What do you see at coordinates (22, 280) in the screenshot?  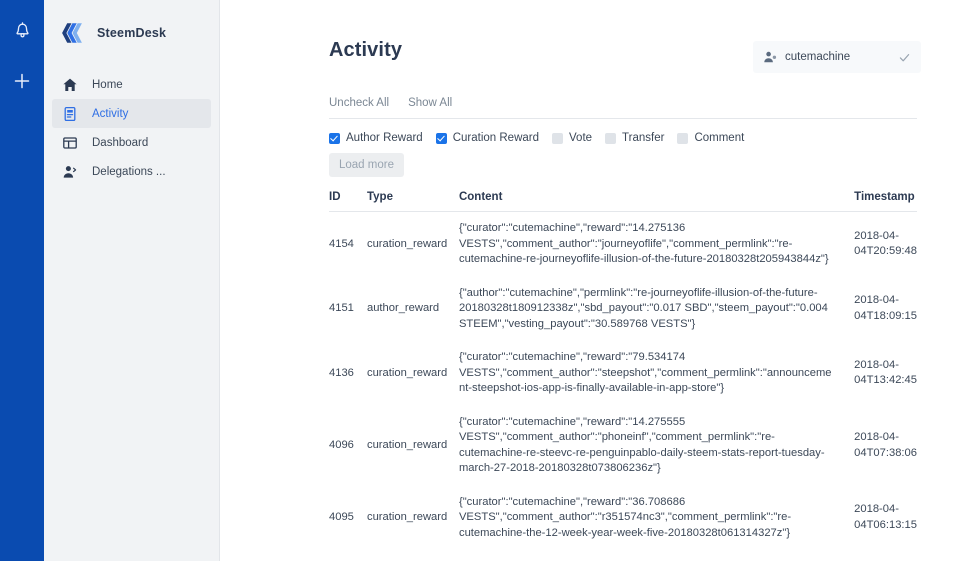 I see `left-rail` at bounding box center [22, 280].